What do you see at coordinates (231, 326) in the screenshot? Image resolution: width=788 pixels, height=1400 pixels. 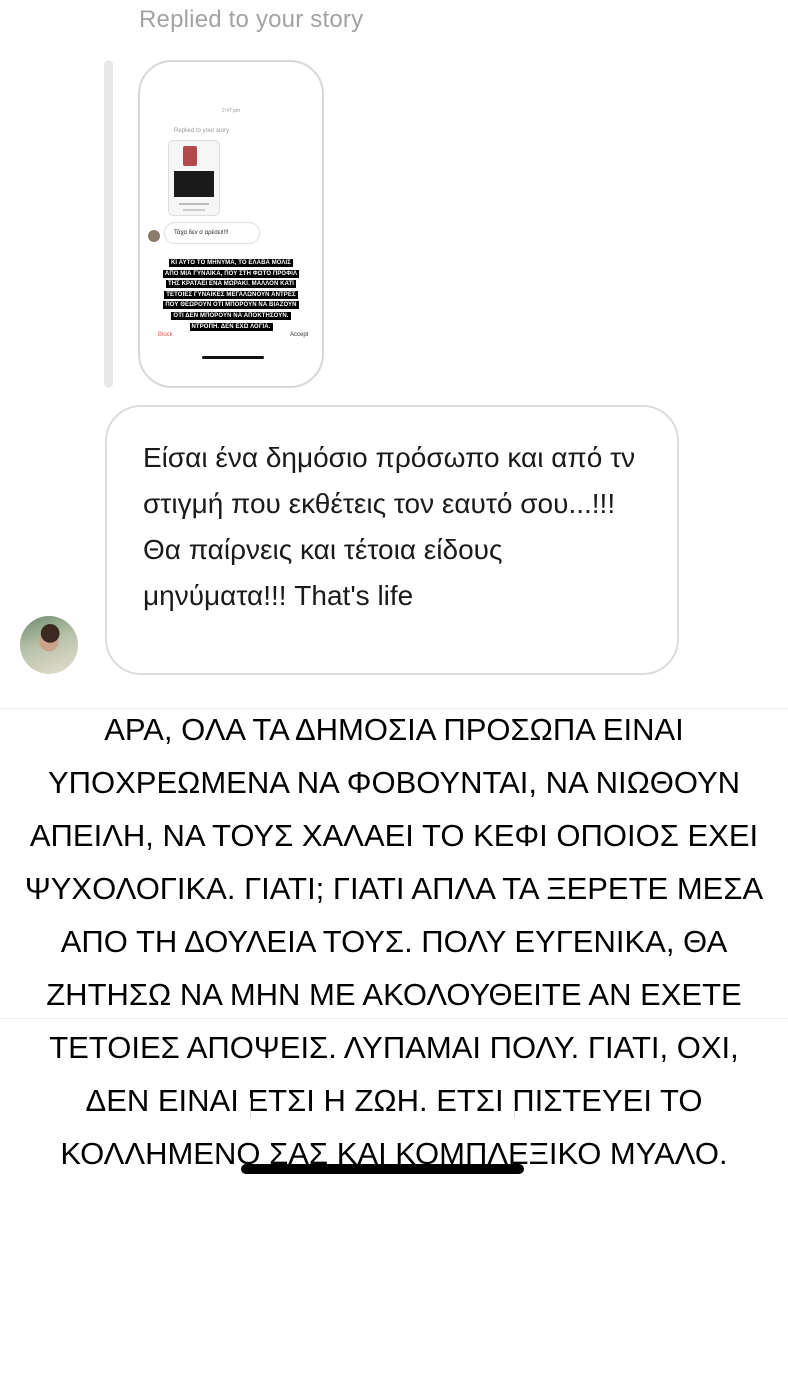 I see `story-preview-overlay-line: ΝΤΡΟΠΗ. ΔΕΝ ΕΧΩ ΛΟΓΙΑ.` at bounding box center [231, 326].